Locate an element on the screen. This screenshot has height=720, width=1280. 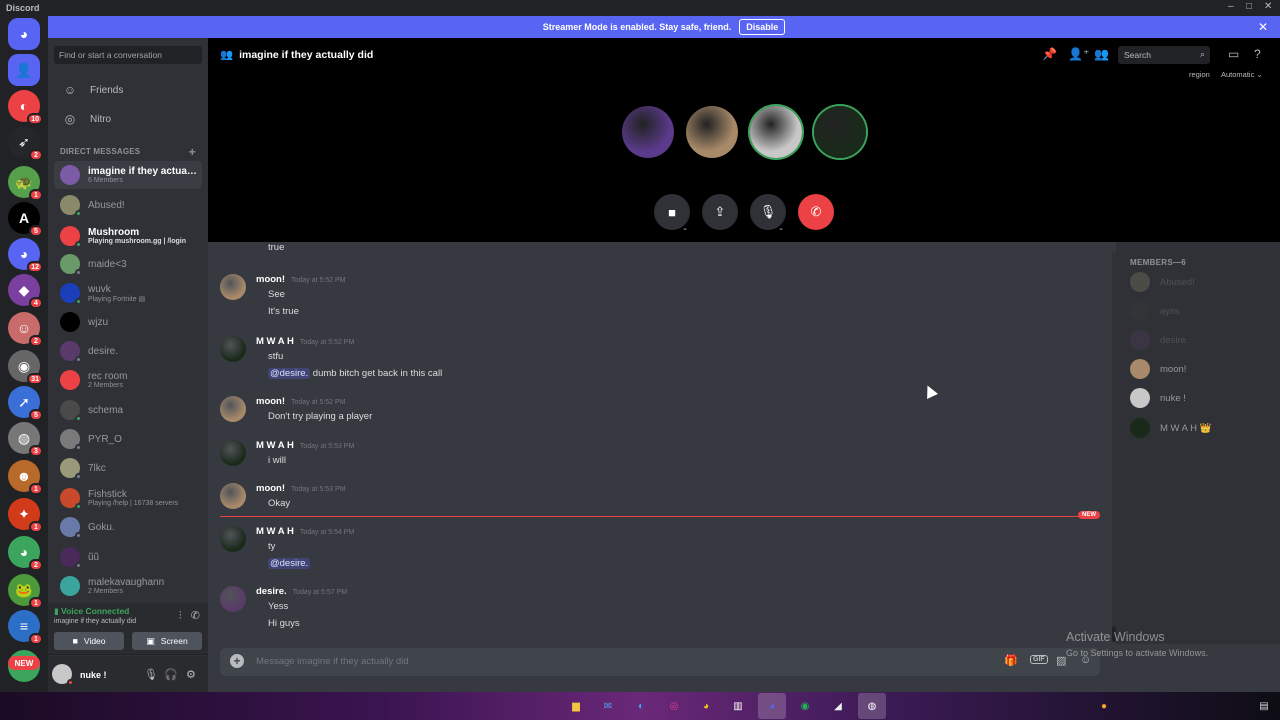
member-item: nuke ! is located at coordinates (1200, 398).